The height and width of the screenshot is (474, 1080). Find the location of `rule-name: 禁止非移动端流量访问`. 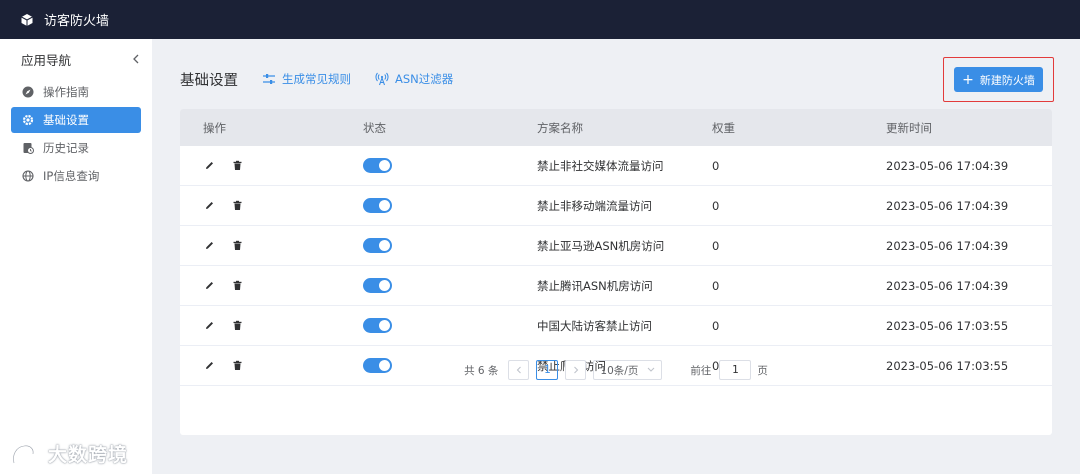

rule-name: 禁止非移动端流量访问 is located at coordinates (594, 205).